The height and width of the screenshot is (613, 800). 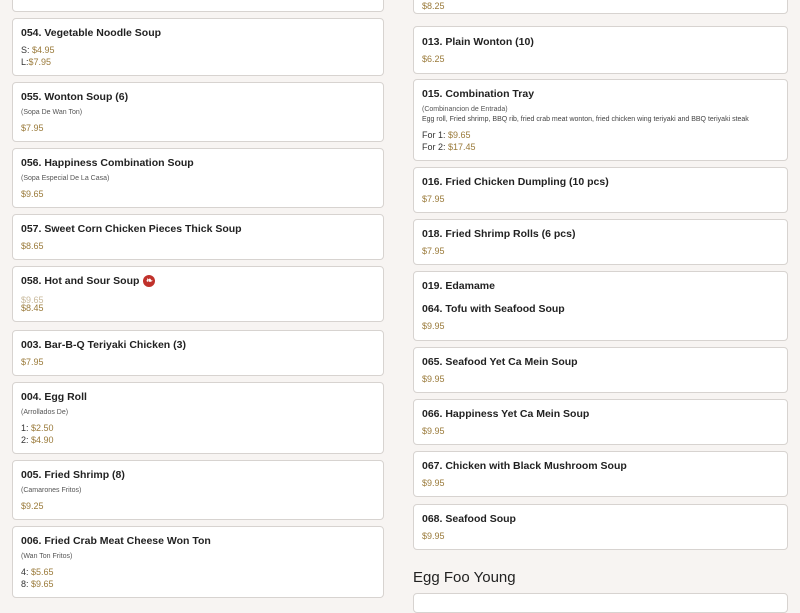 What do you see at coordinates (37, 572) in the screenshot?
I see `menu-item-price: 4: $5.65` at bounding box center [37, 572].